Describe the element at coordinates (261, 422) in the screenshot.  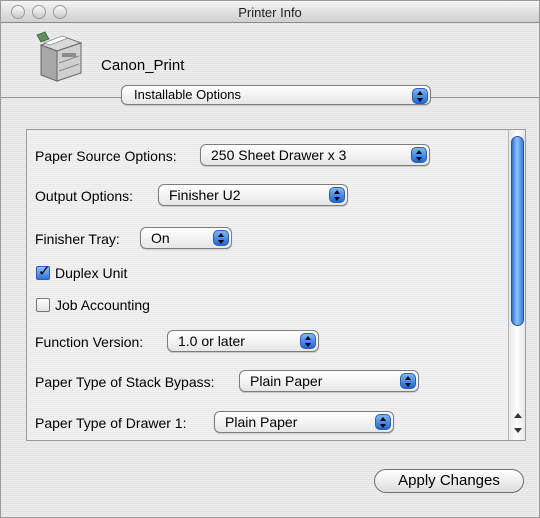
I see `drawer1-value: Plain Paper` at that location.